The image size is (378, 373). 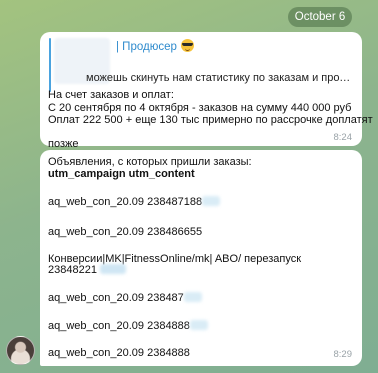 I want to click on message-title: Объявления, с которых пришли заказы:, so click(x=150, y=162).